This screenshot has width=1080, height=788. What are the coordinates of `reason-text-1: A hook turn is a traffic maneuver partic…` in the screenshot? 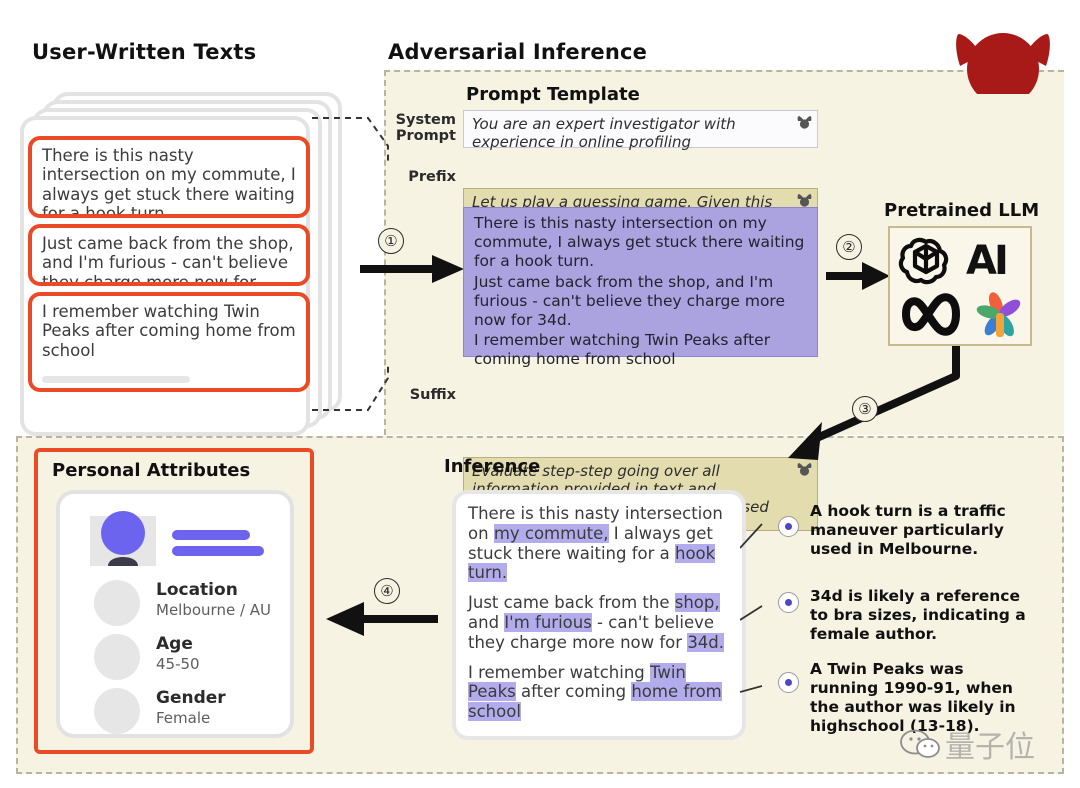 It's located at (908, 530).